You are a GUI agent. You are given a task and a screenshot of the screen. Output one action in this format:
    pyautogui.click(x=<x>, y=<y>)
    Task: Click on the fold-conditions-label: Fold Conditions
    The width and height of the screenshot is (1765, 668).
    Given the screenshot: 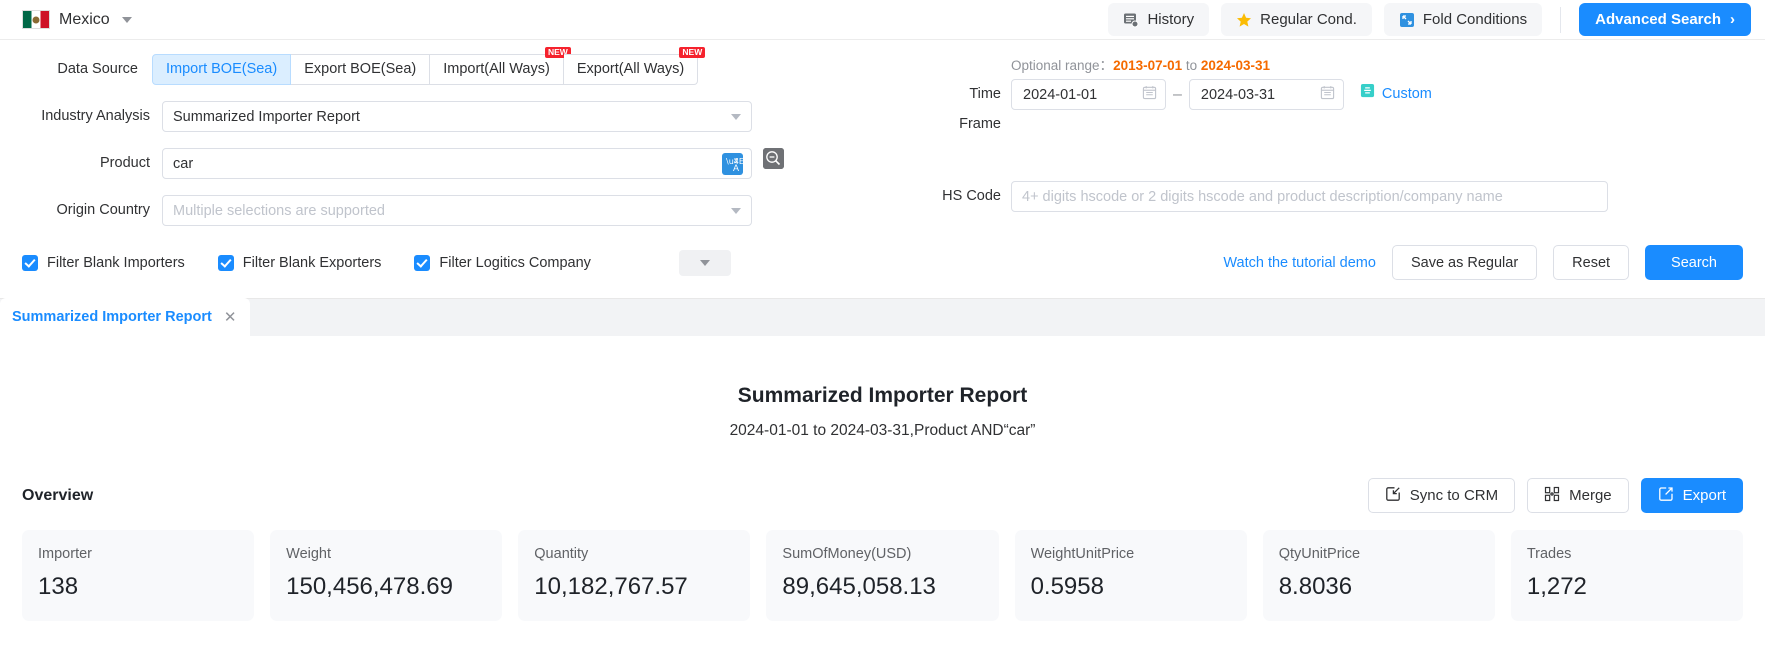 What is the action you would take?
    pyautogui.click(x=1475, y=19)
    